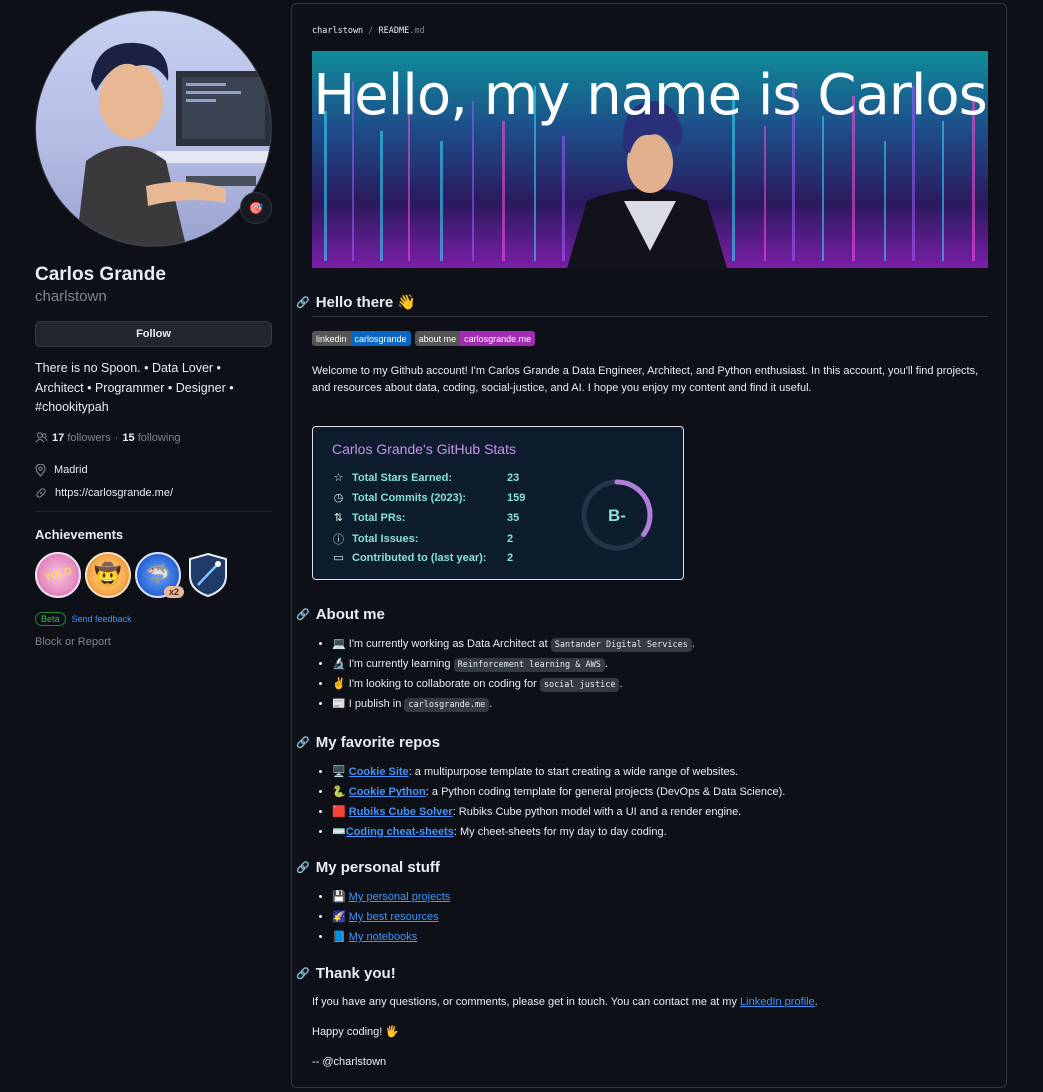 The height and width of the screenshot is (1092, 1043). I want to click on shield-icon, so click(208, 574).